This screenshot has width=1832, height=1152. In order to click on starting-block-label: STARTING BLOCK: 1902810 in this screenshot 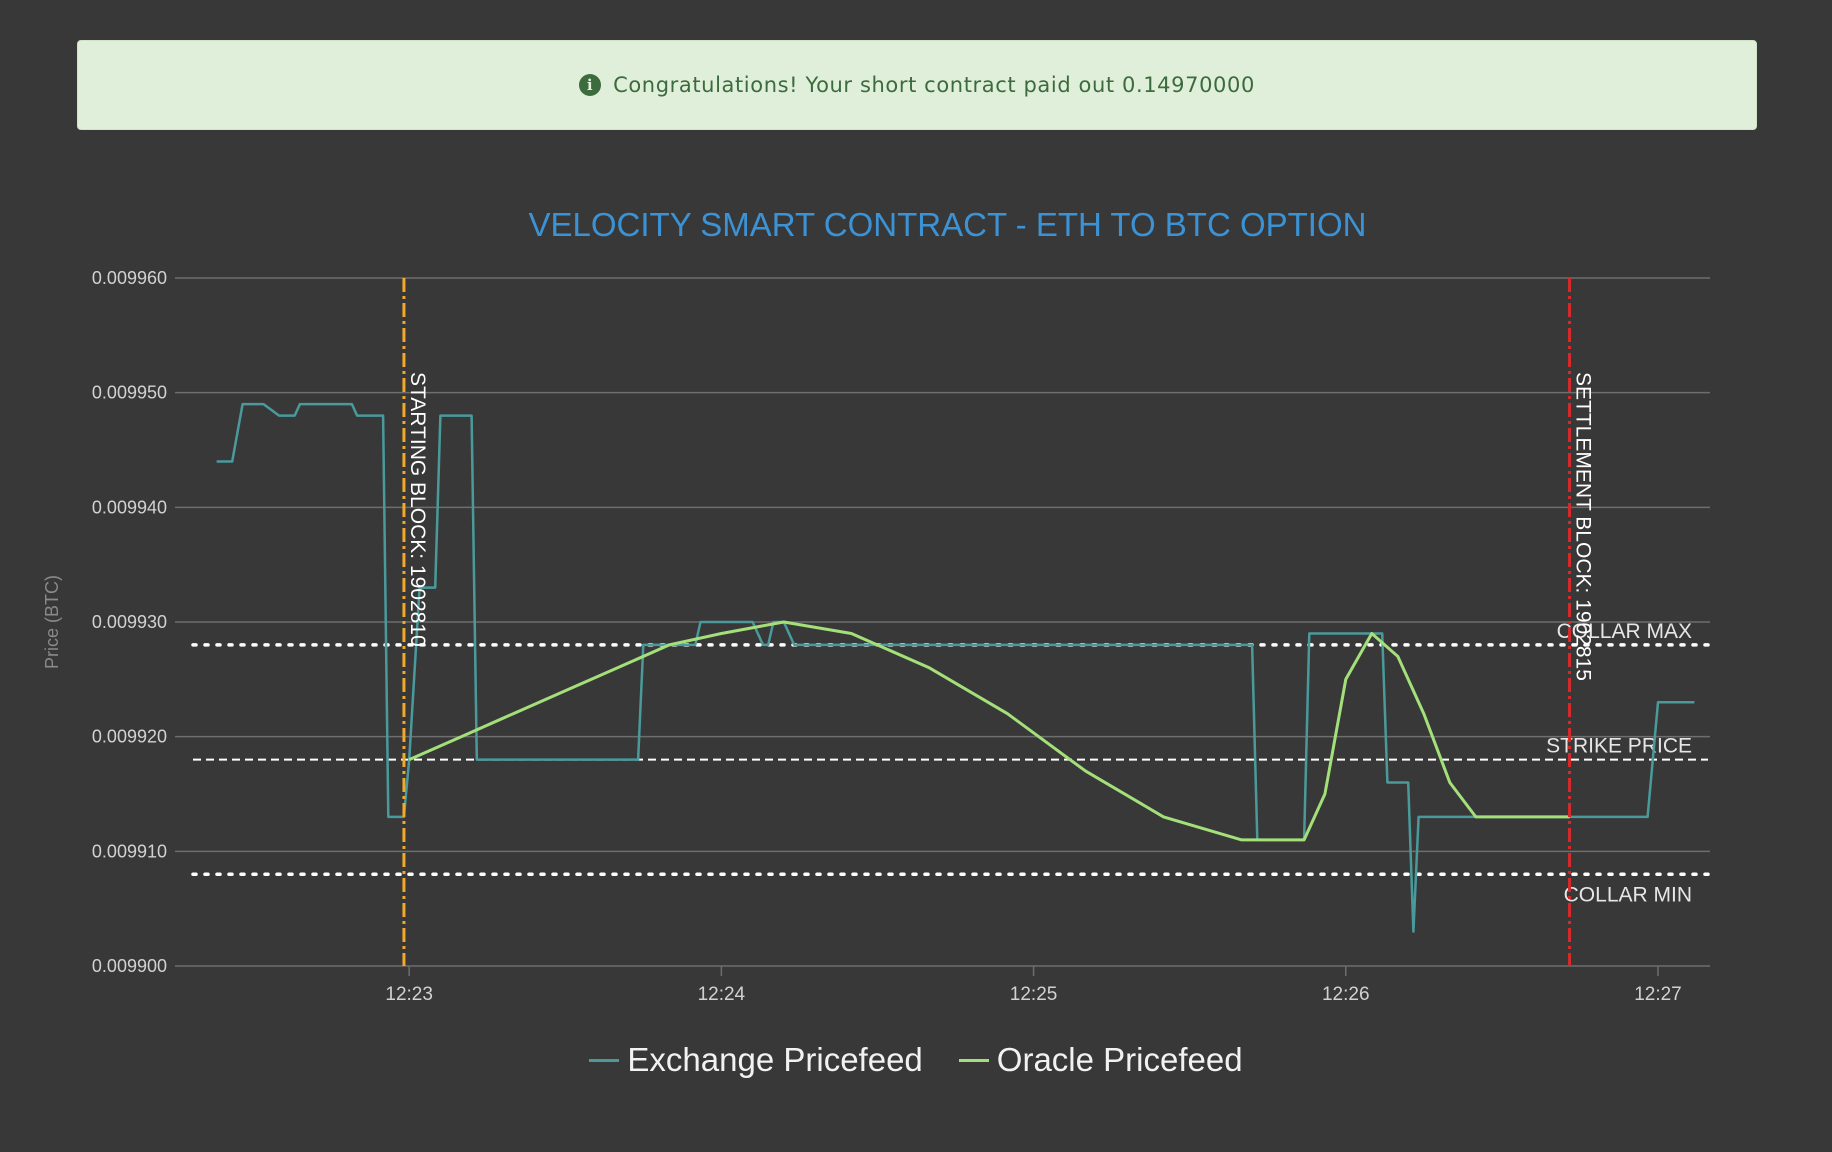, I will do `click(417, 509)`.